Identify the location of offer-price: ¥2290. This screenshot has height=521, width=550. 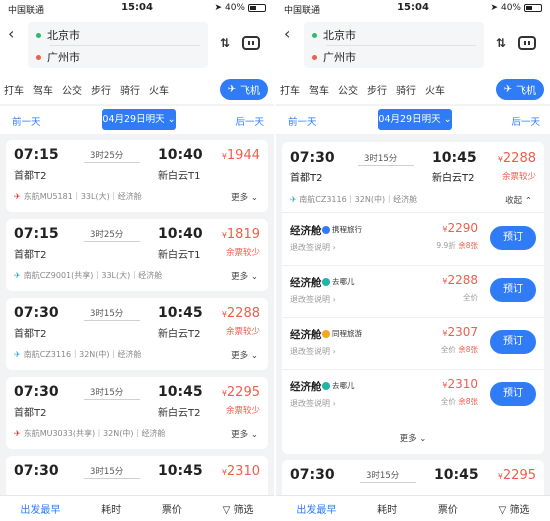
(460, 228).